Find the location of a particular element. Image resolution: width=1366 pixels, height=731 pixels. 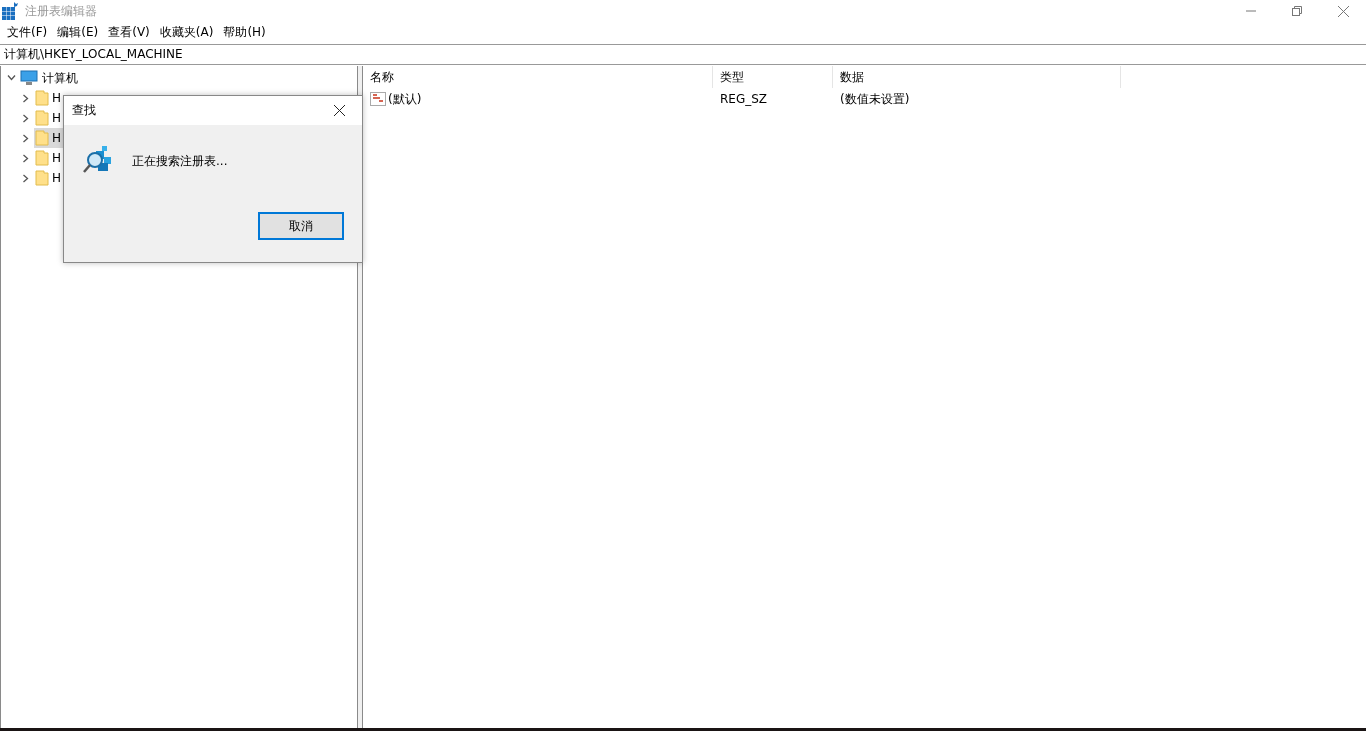

menu-item: 编辑(E) is located at coordinates (78, 32).